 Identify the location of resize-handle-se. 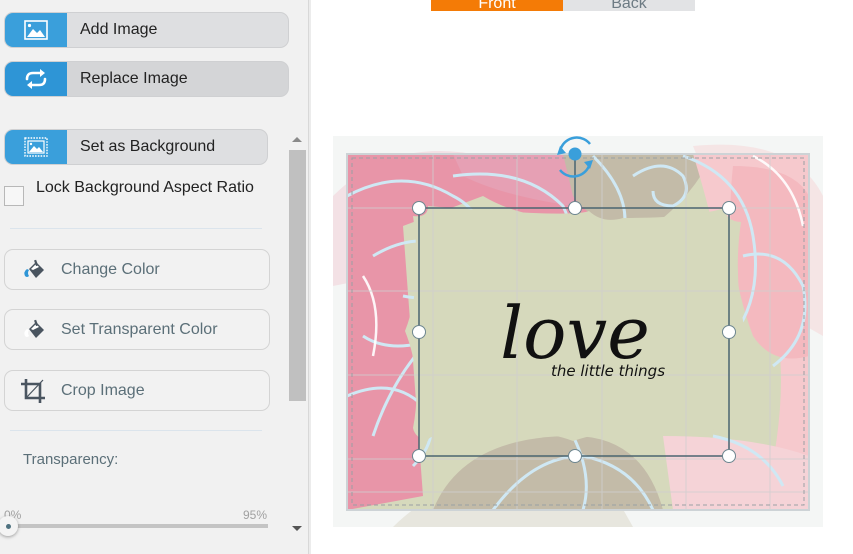
(729, 456).